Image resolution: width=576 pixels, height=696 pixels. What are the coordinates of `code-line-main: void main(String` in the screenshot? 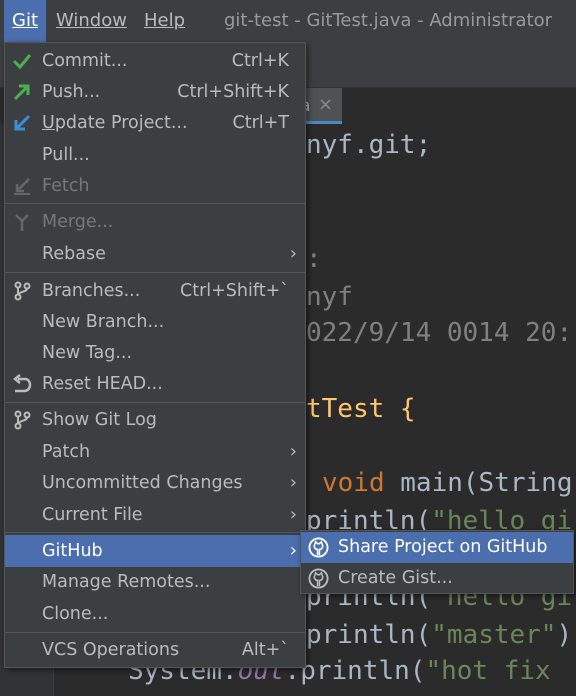 It's located at (447, 483).